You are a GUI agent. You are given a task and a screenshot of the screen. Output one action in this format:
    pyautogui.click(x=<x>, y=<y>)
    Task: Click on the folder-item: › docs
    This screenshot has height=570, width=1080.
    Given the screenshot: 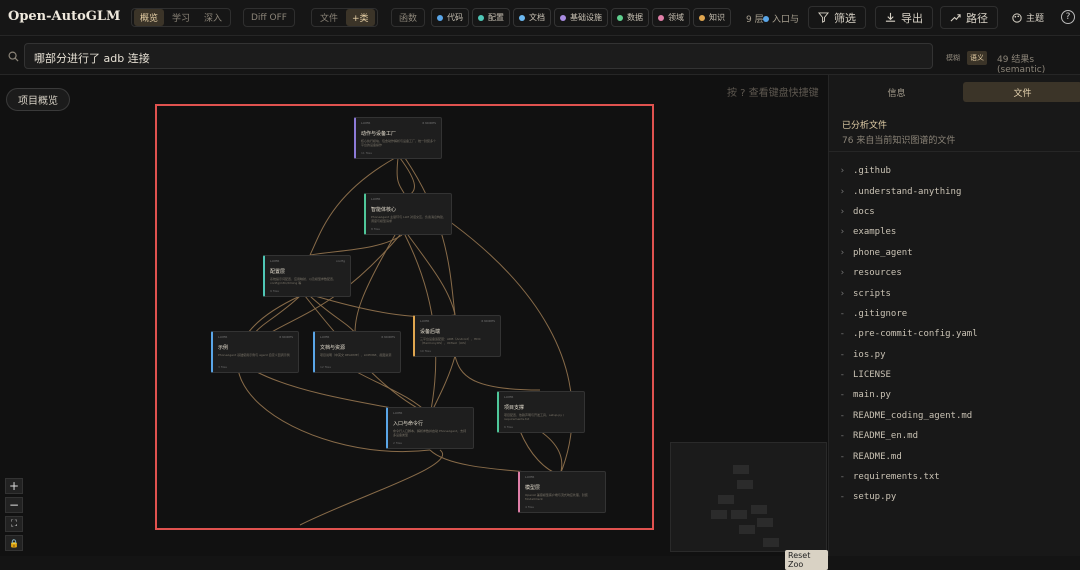 What is the action you would take?
    pyautogui.click(x=954, y=212)
    